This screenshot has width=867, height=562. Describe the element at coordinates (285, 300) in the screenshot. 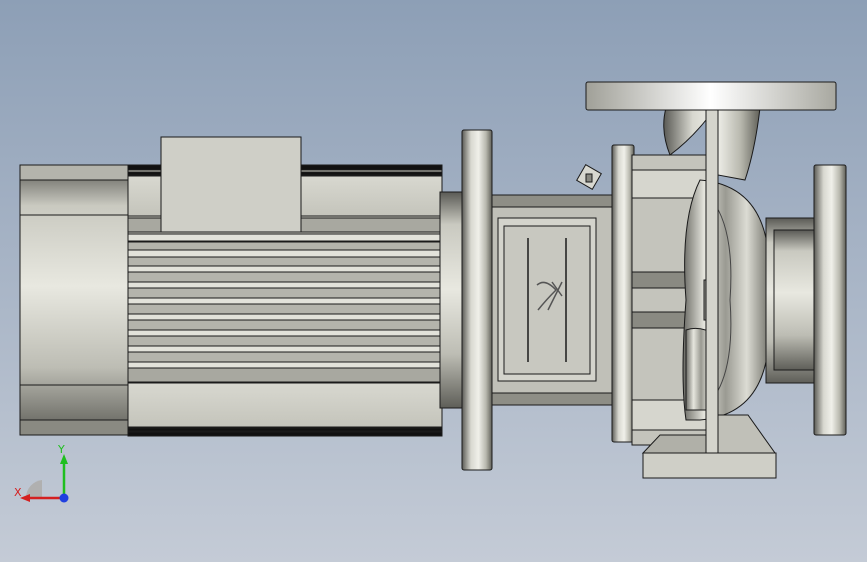

I see `motor-cooling-fins` at that location.